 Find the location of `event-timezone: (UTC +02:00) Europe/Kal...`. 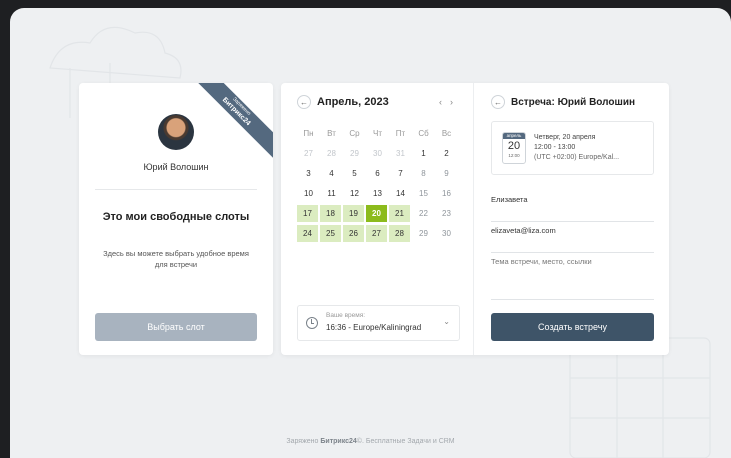

event-timezone: (UTC +02:00) Europe/Kal... is located at coordinates (577, 157).